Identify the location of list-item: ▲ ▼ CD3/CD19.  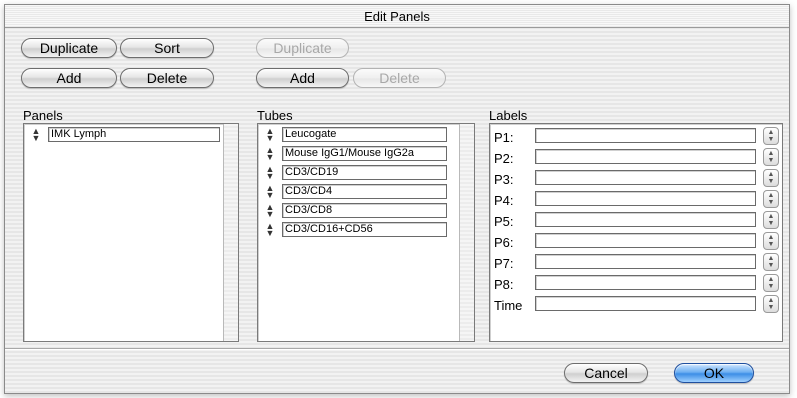
(358, 173).